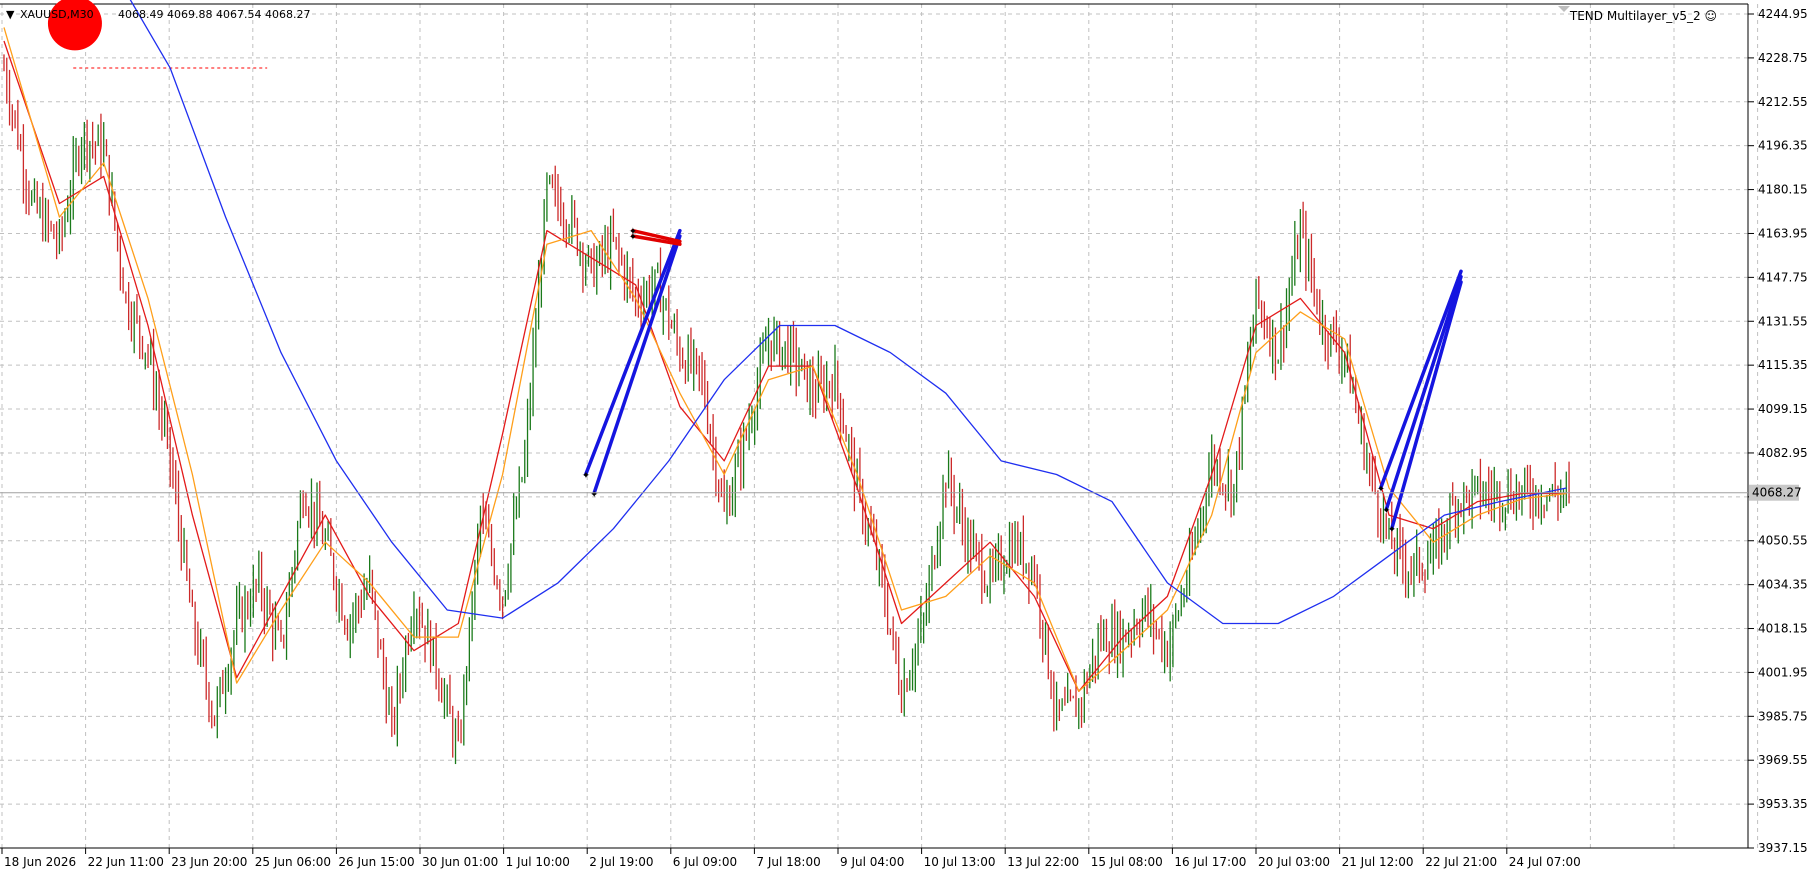 The width and height of the screenshot is (1807, 878). I want to click on x-tick-label: 20 Jul 03:00, so click(1294, 862).